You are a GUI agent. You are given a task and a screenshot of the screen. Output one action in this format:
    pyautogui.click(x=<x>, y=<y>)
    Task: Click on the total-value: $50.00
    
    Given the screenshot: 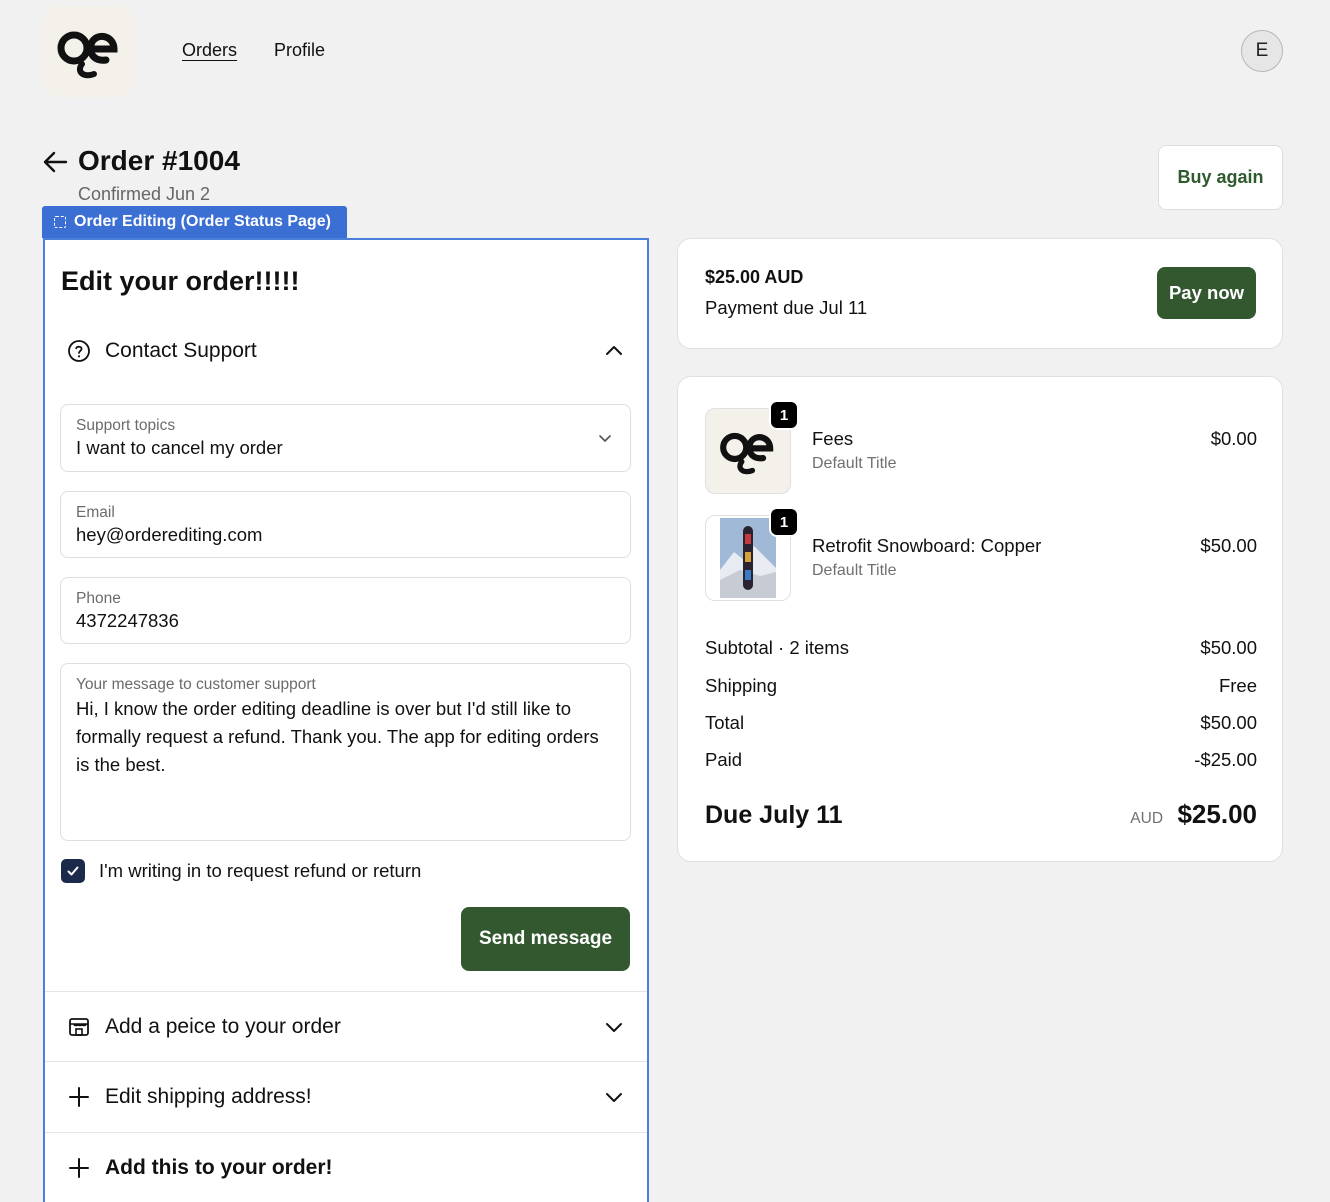 What is the action you would take?
    pyautogui.click(x=1228, y=722)
    